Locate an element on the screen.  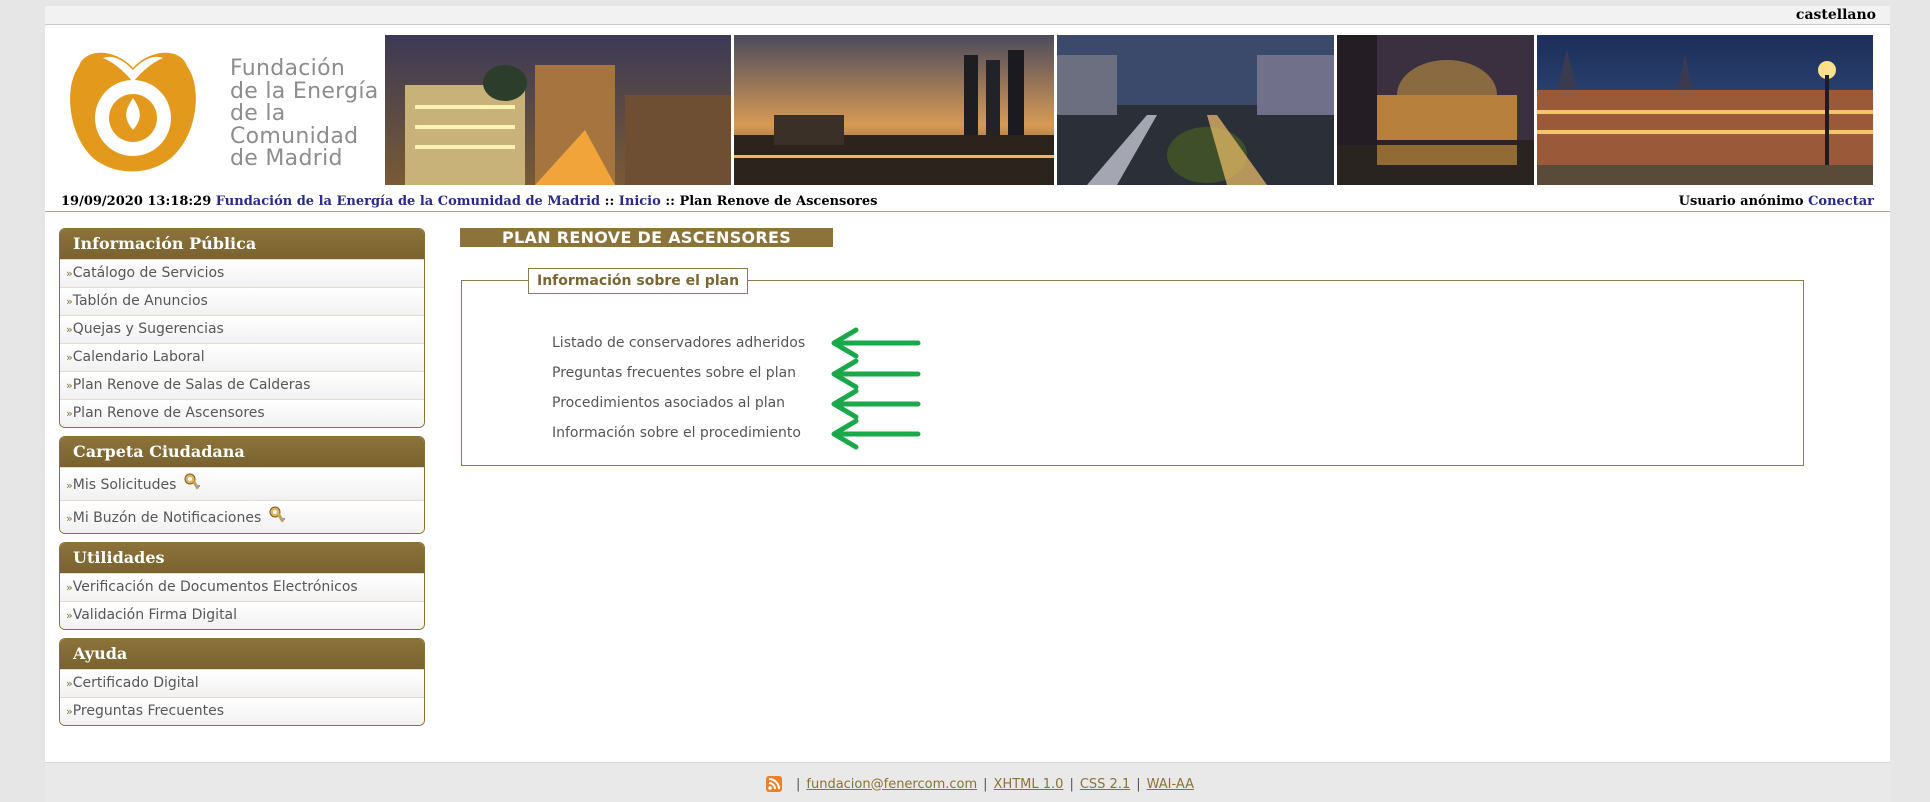
panel-title: Ayuda is located at coordinates (242, 654).